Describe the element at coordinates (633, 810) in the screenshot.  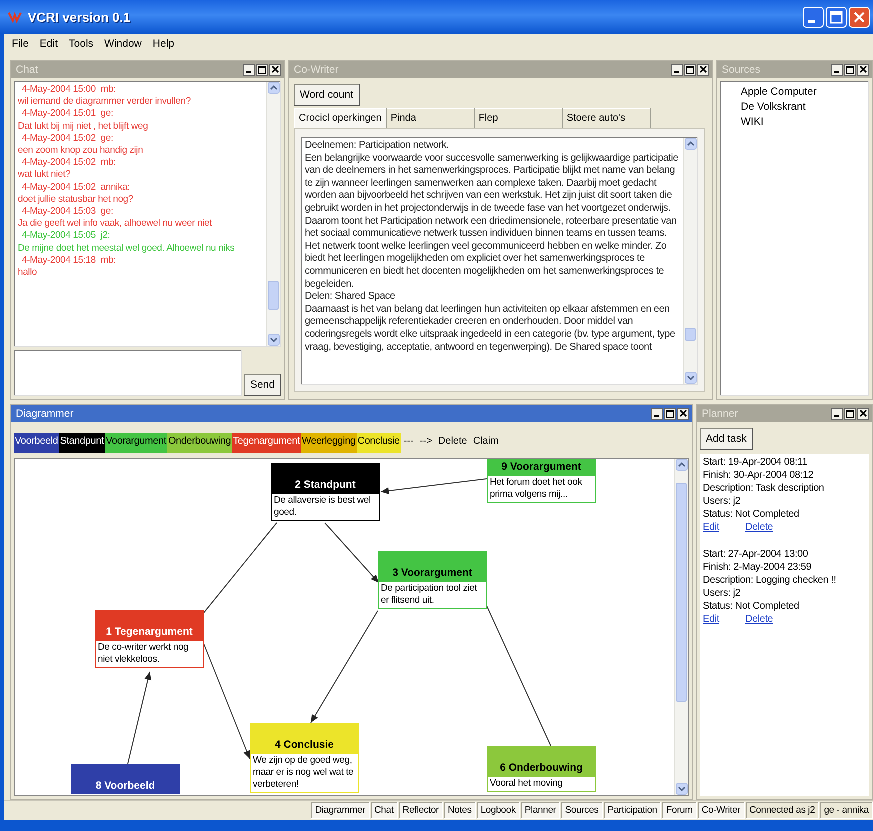
I see `taskbar-button: Participation` at that location.